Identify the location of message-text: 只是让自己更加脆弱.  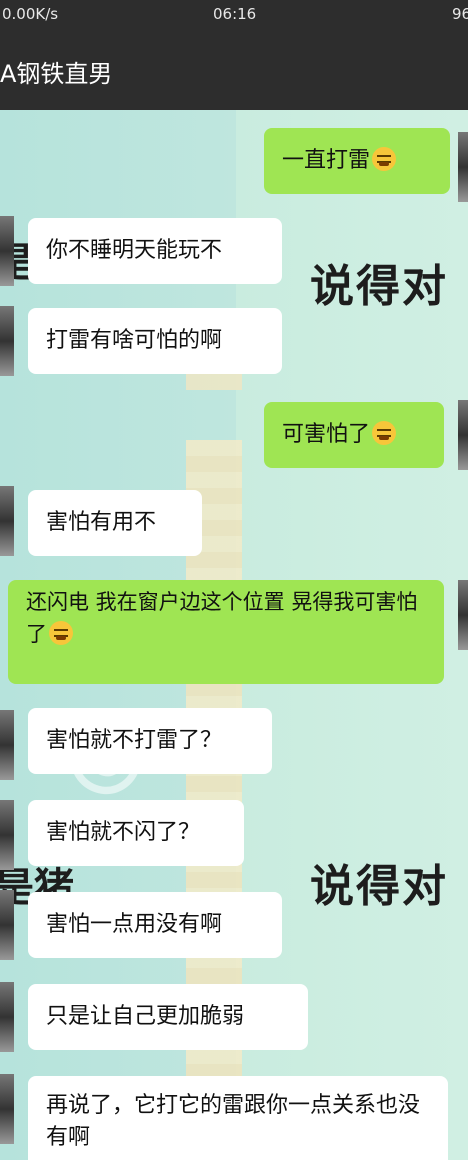
(145, 1016).